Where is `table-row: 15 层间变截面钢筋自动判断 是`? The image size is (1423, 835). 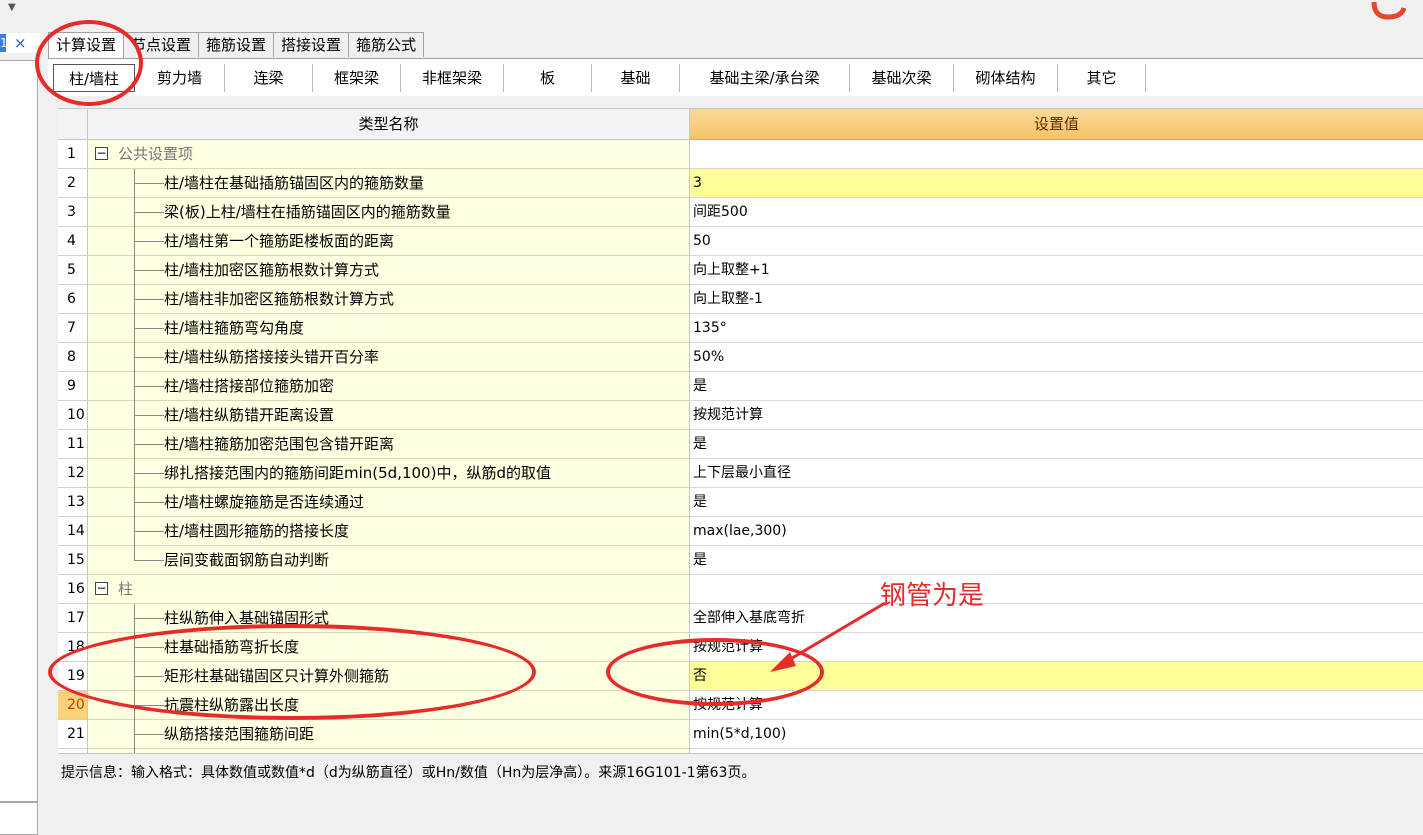
table-row: 15 层间变截面钢筋自动判断 是 is located at coordinates (740, 560).